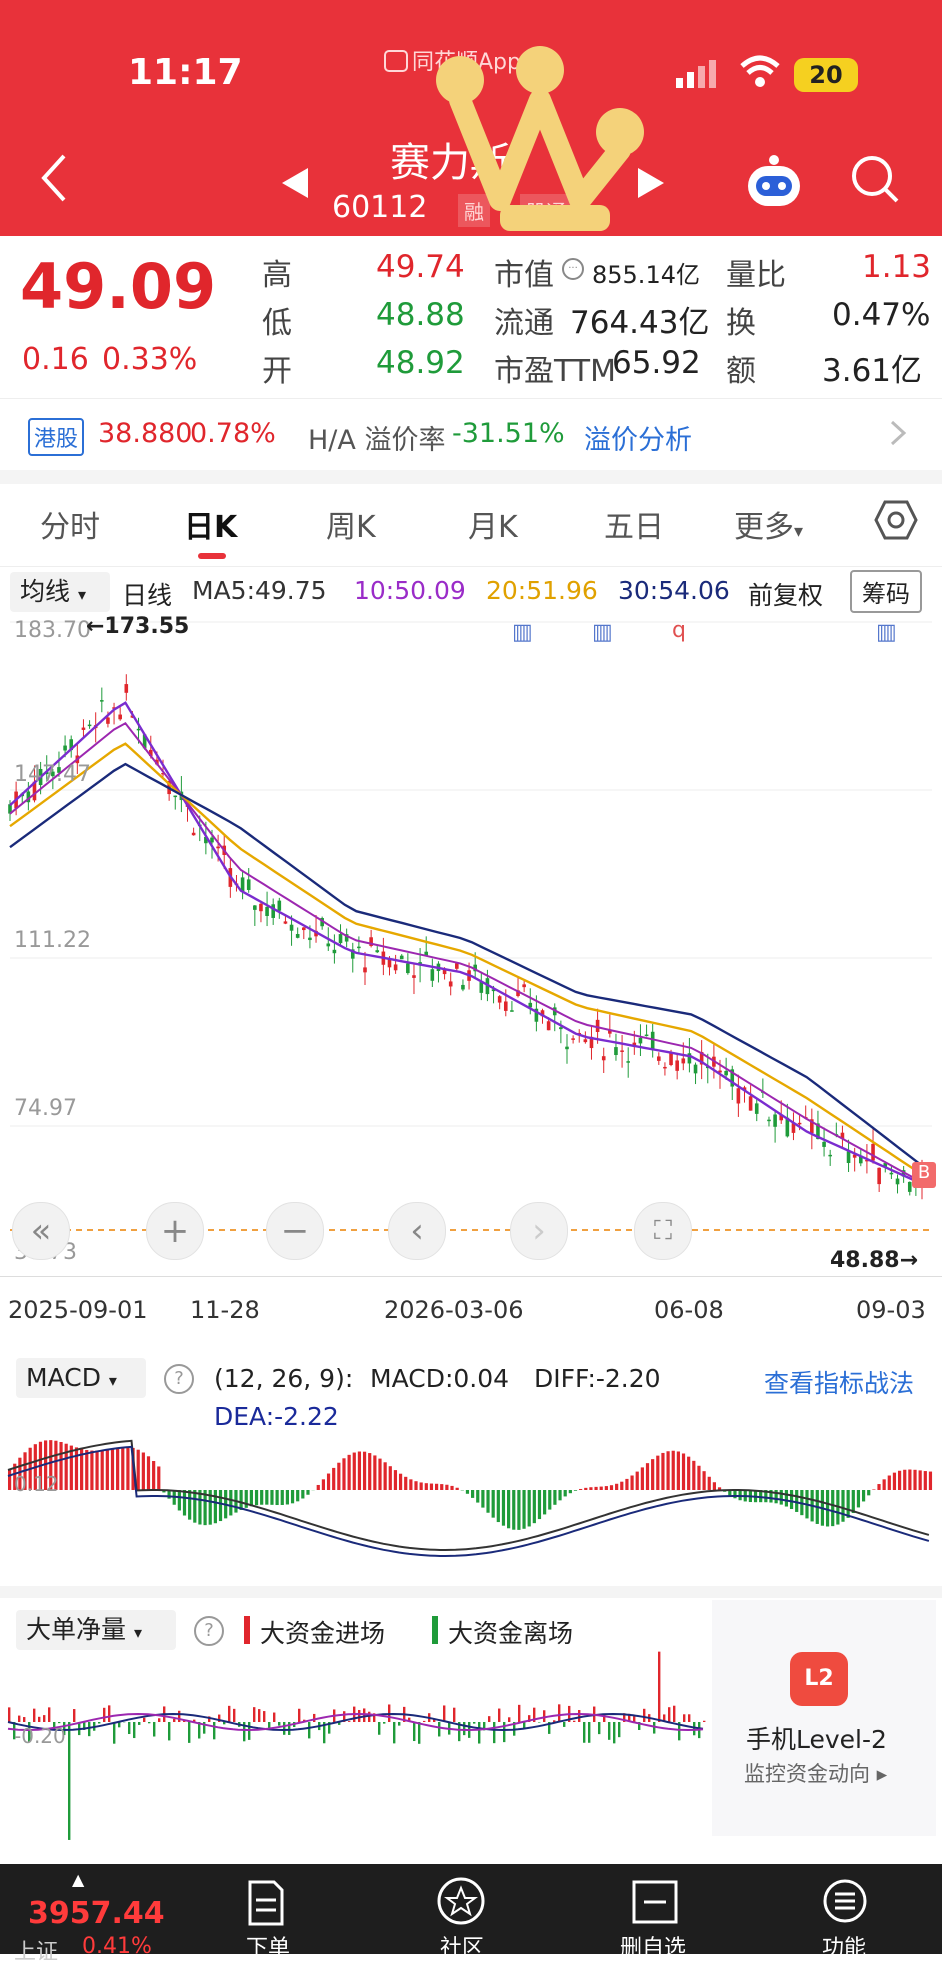 The width and height of the screenshot is (942, 1966). What do you see at coordinates (663, 1231) in the screenshot?
I see `fullscreen-icon: ⛶` at bounding box center [663, 1231].